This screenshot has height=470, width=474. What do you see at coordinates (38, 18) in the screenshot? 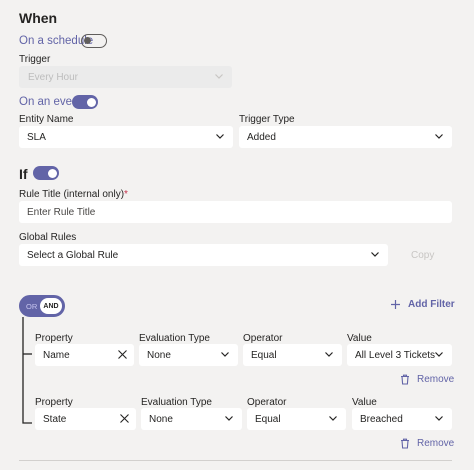
I see `when-heading: When` at bounding box center [38, 18].